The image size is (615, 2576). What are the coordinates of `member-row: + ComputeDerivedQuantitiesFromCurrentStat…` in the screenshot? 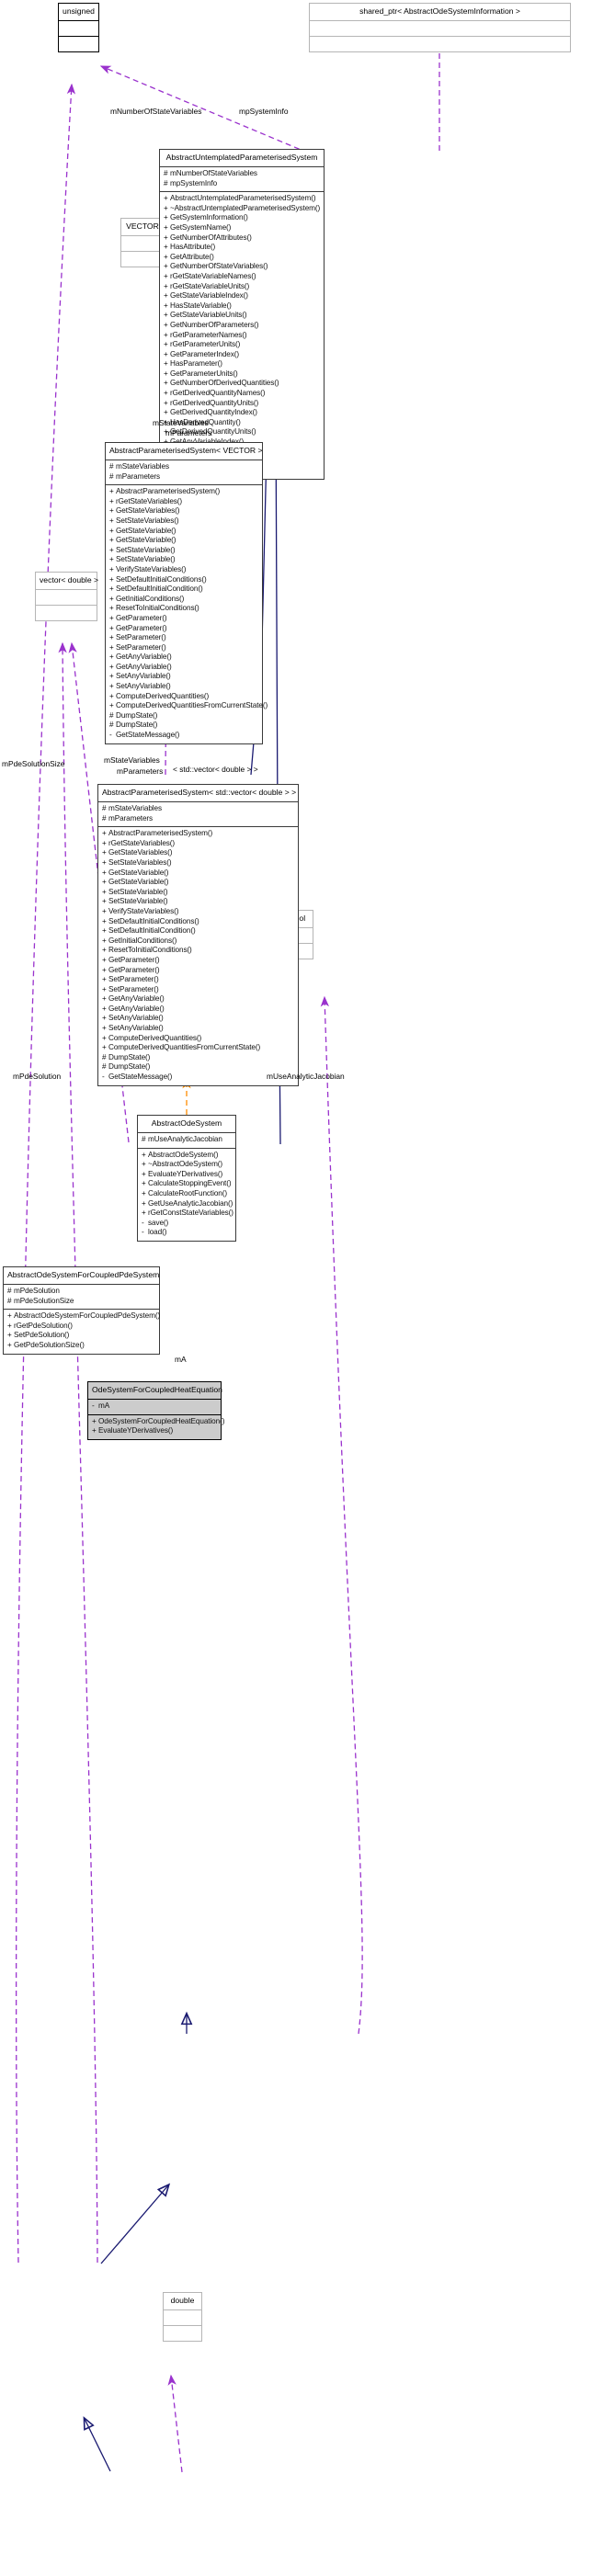 It's located at (187, 706).